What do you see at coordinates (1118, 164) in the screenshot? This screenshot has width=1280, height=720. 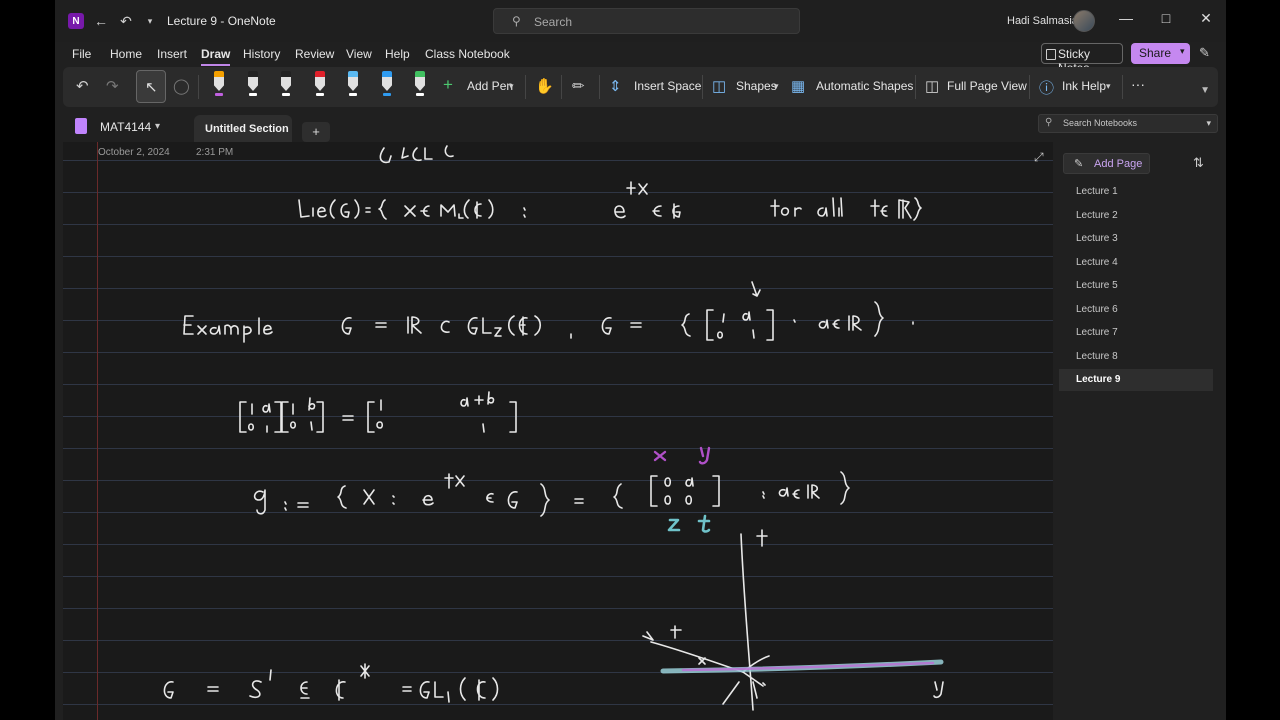 I see `add-page-label: Add Page` at bounding box center [1118, 164].